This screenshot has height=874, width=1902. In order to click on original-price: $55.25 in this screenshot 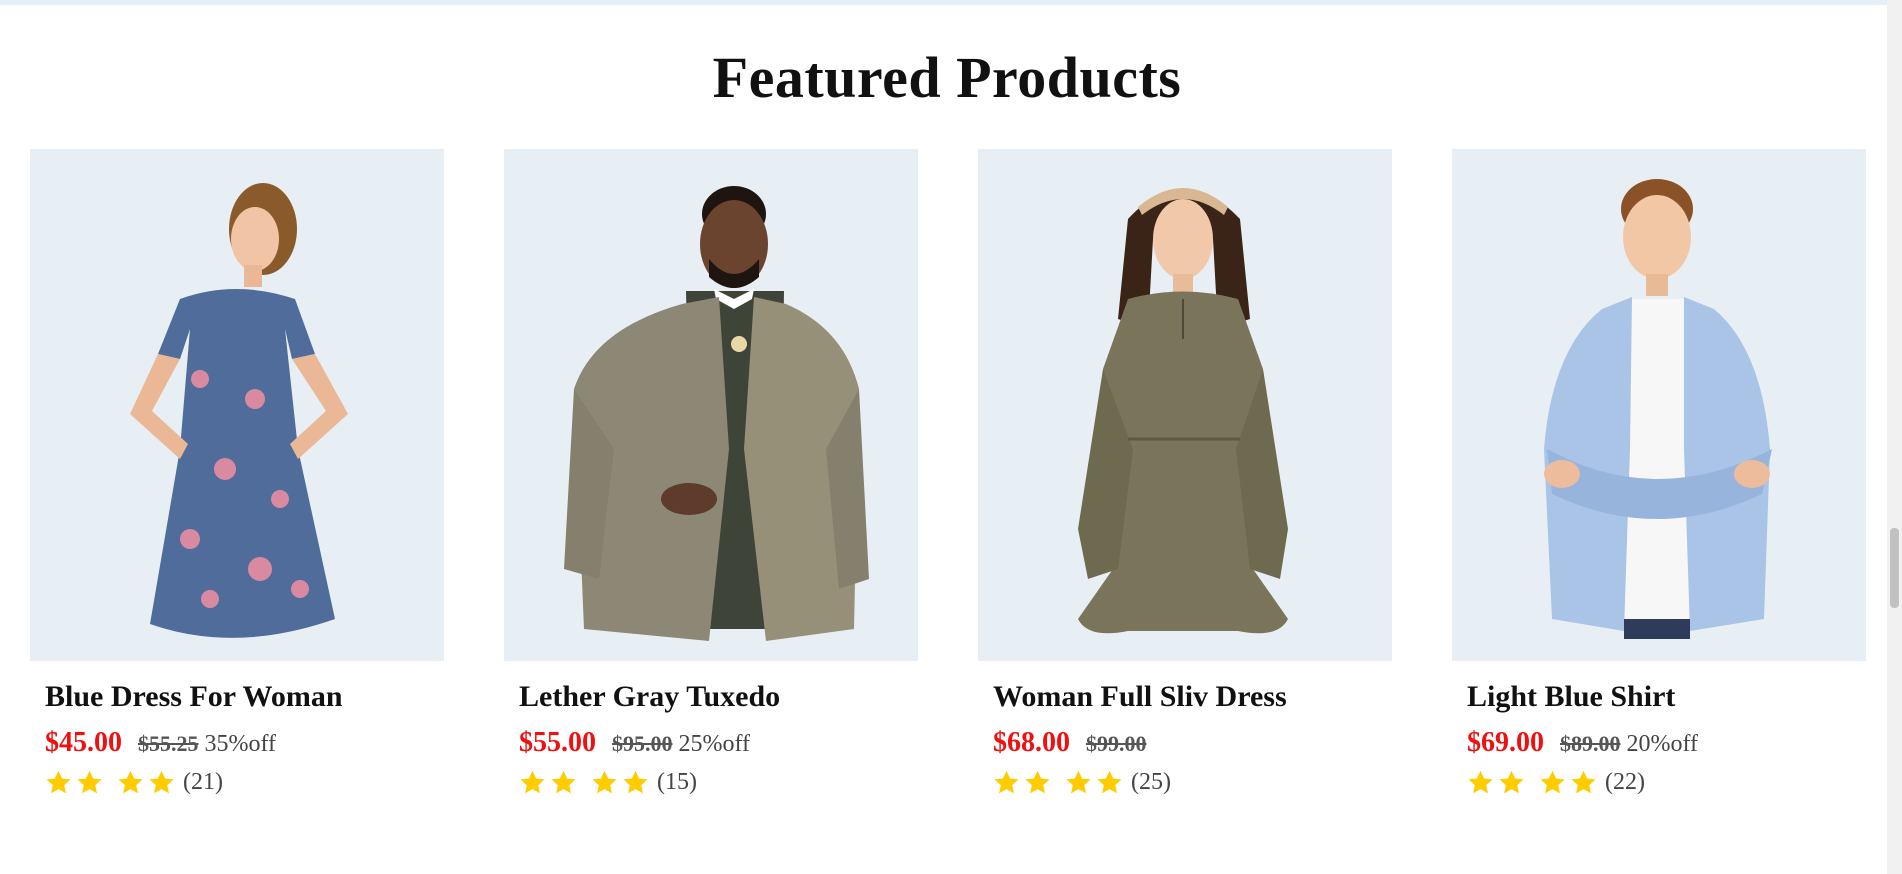, I will do `click(168, 743)`.